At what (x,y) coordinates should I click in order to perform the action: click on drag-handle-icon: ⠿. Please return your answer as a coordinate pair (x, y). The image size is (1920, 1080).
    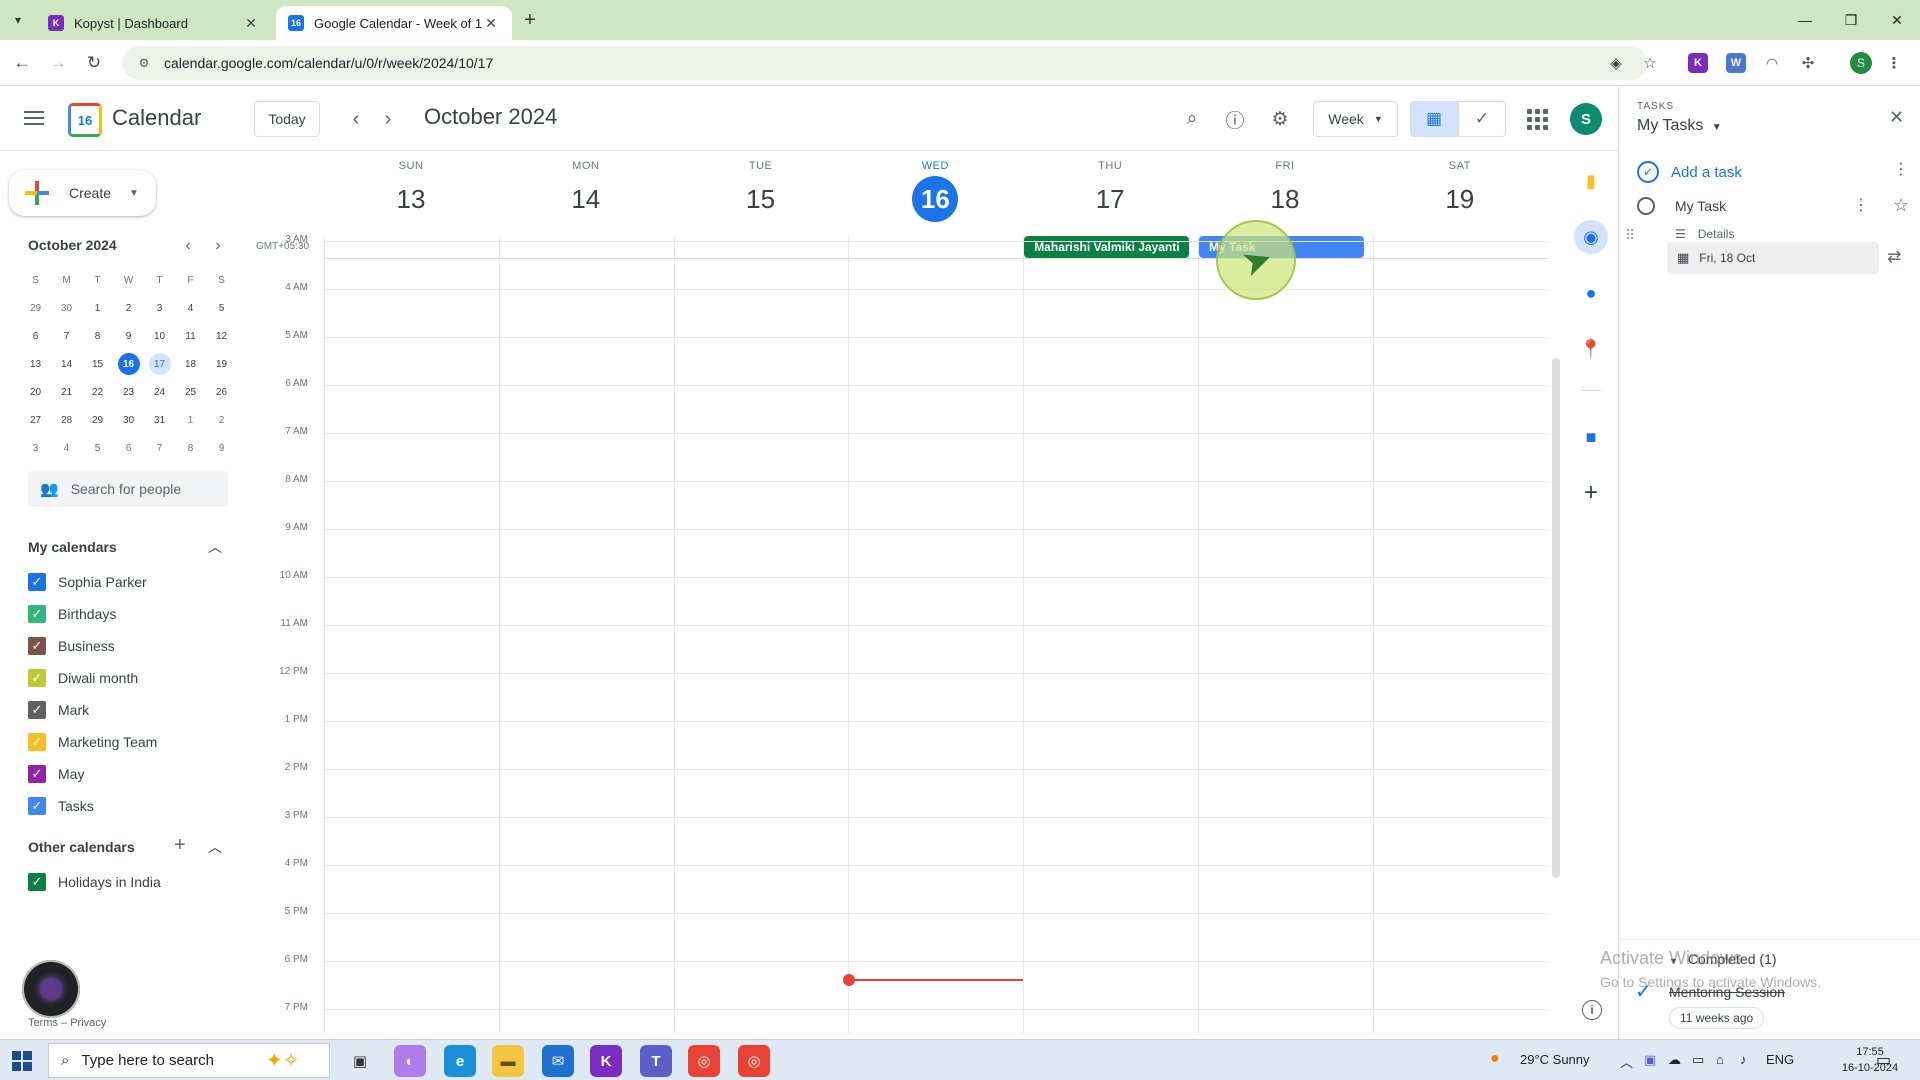
    Looking at the image, I should click on (1630, 235).